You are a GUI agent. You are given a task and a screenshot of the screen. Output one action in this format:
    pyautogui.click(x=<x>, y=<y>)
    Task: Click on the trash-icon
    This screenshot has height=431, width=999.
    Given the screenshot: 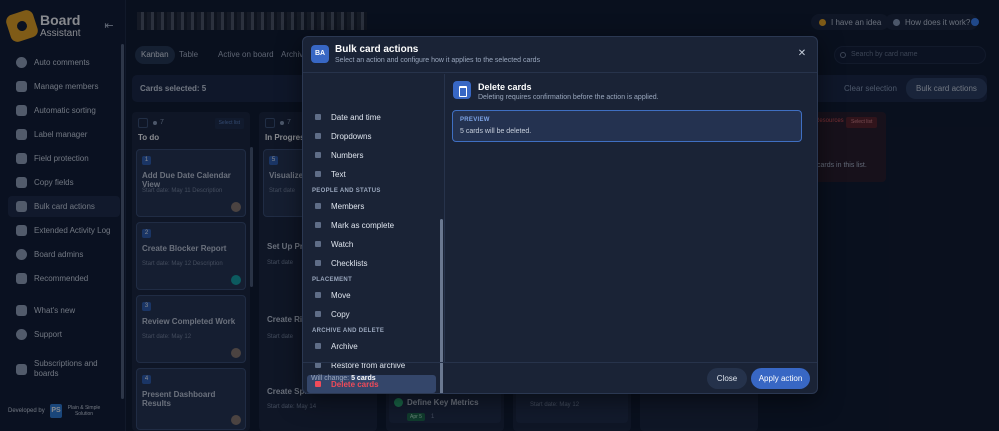 What is the action you would take?
    pyautogui.click(x=462, y=90)
    